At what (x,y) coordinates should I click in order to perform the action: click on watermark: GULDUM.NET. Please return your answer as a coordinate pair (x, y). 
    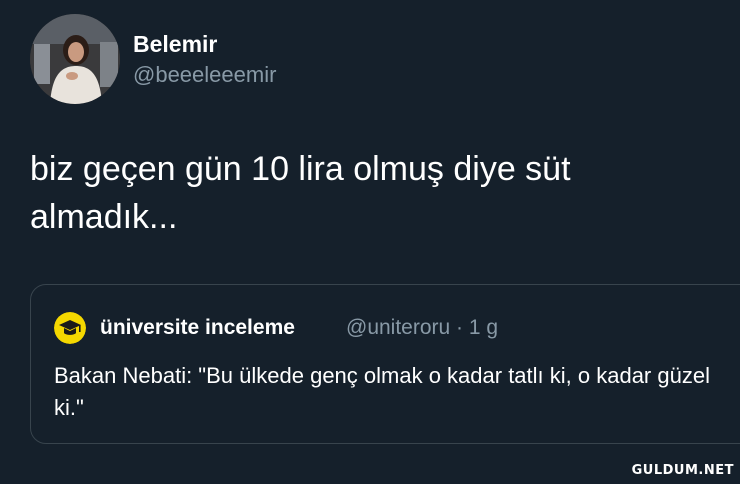
    Looking at the image, I should click on (682, 470).